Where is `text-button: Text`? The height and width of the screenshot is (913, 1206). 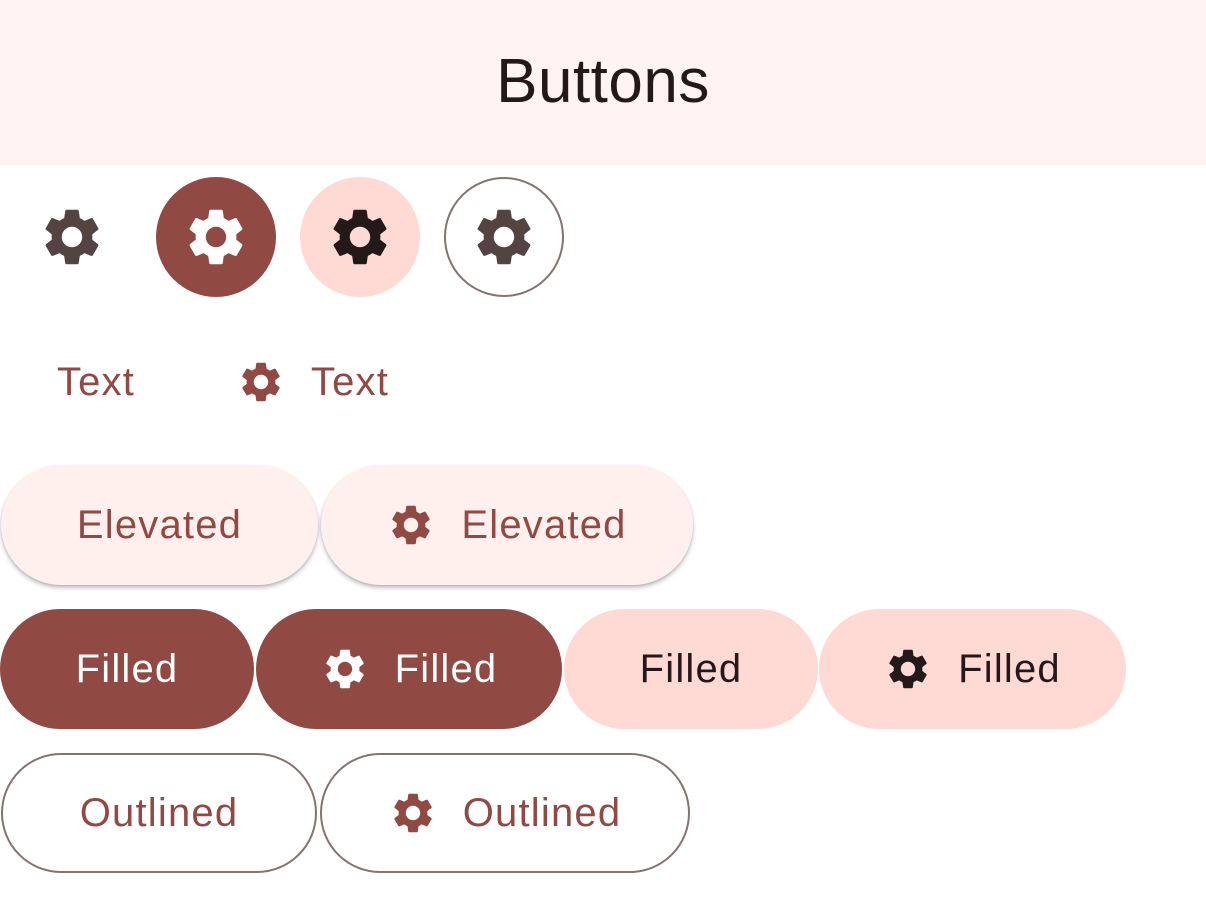 text-button: Text is located at coordinates (96, 382).